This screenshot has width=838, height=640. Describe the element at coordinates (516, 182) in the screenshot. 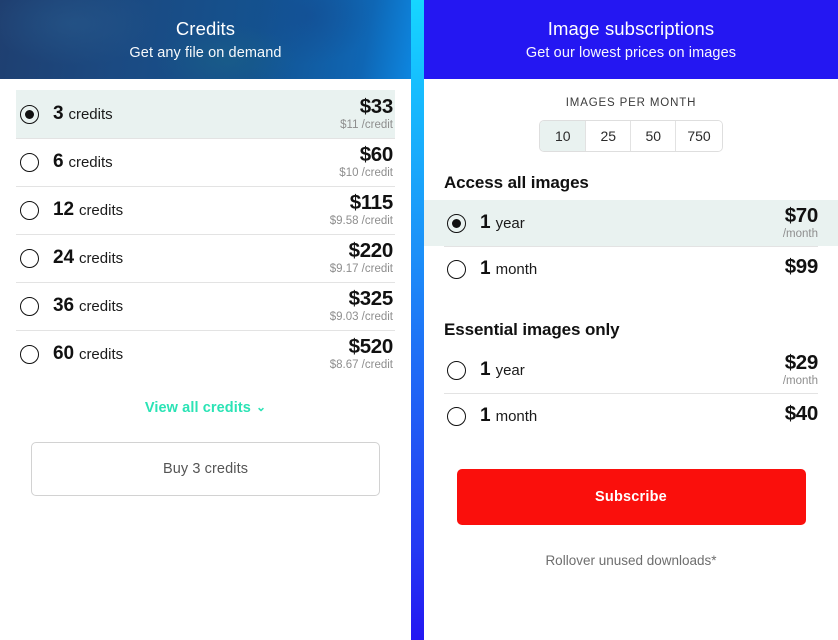

I see `subscription-group-title: Access all images` at that location.